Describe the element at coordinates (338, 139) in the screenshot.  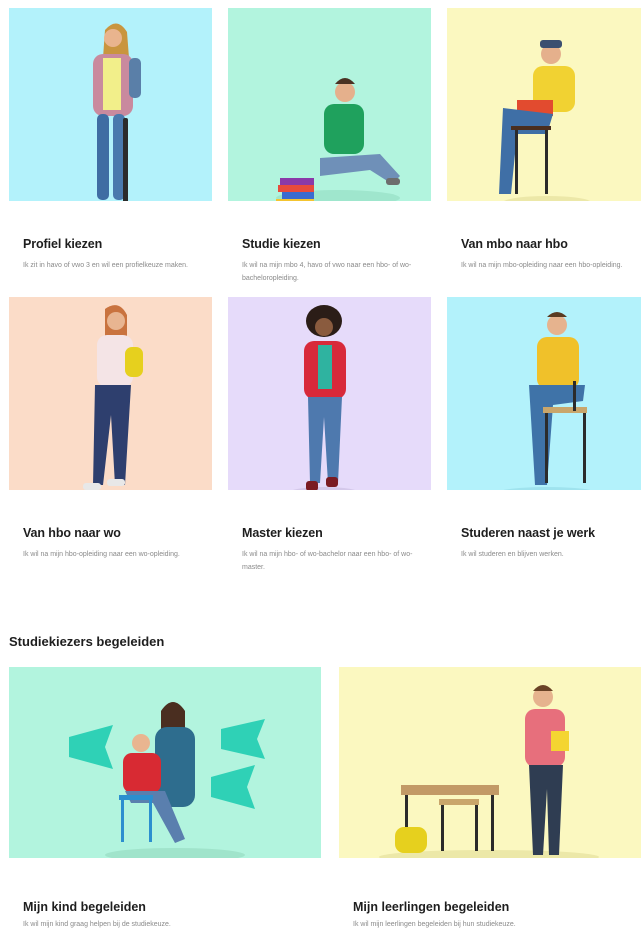
I see `seated-person-with-books-illustration` at that location.